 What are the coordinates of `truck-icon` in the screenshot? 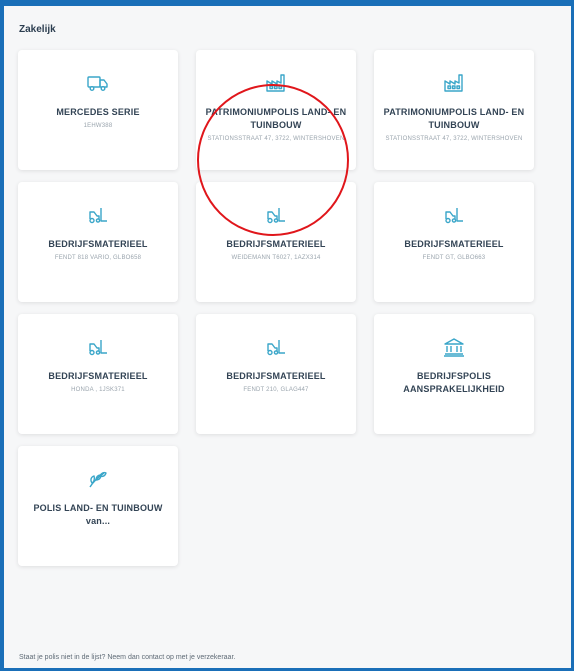 It's located at (98, 83).